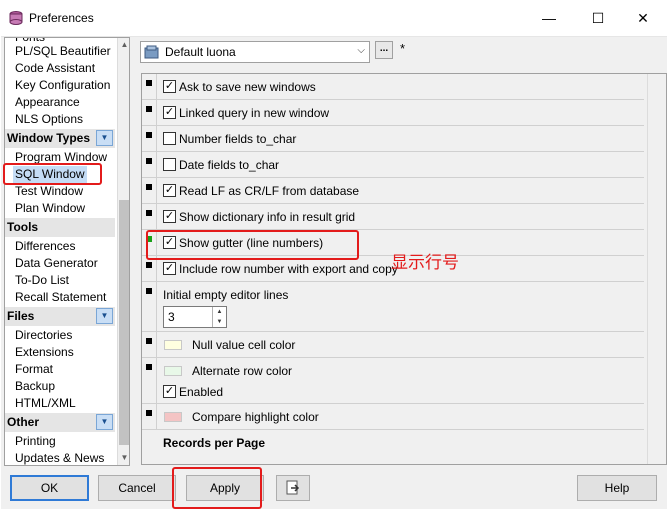  Describe the element at coordinates (49, 138) in the screenshot. I see `nav-group-label: Window Types` at that location.